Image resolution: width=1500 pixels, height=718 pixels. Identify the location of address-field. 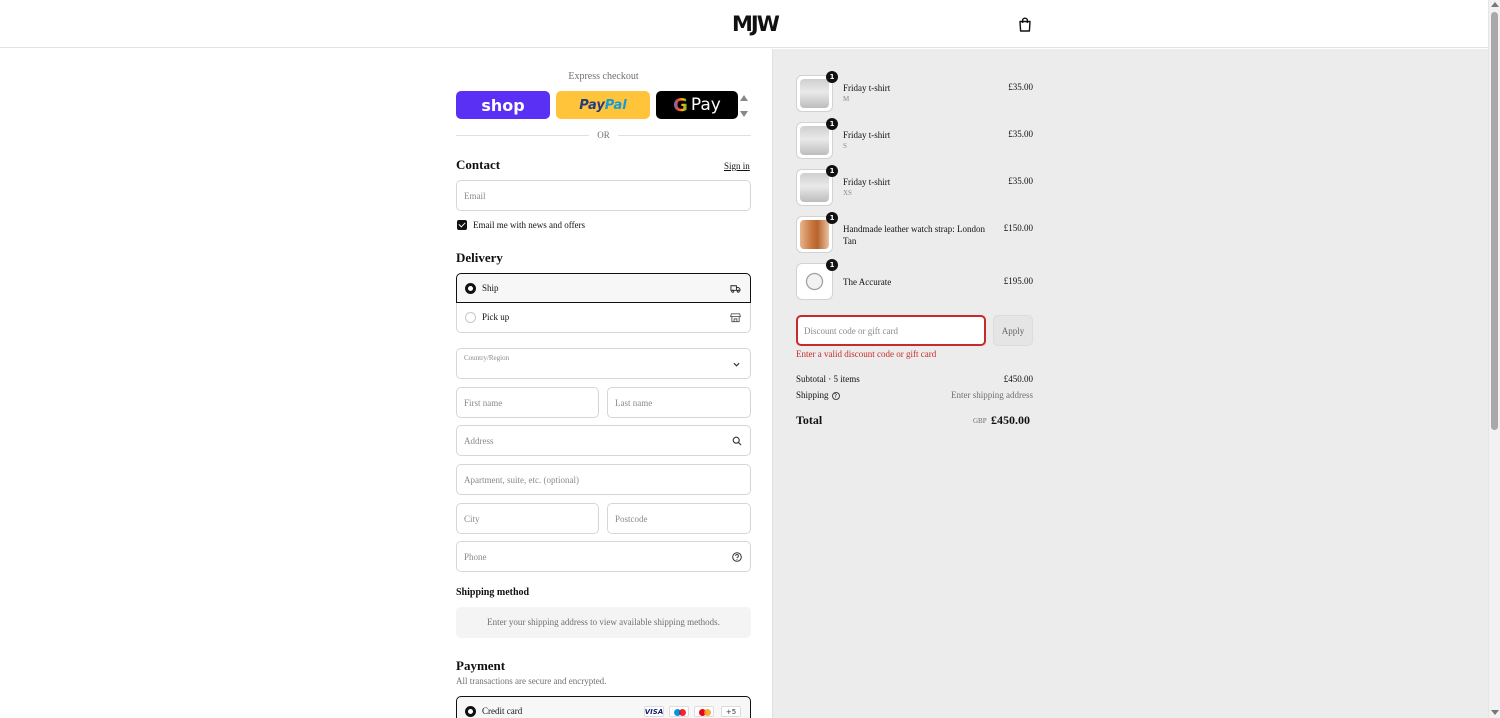
(603, 440).